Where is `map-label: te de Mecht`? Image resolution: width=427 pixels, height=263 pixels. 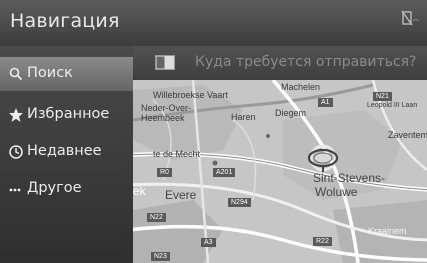 map-label: te de Mecht is located at coordinates (177, 154).